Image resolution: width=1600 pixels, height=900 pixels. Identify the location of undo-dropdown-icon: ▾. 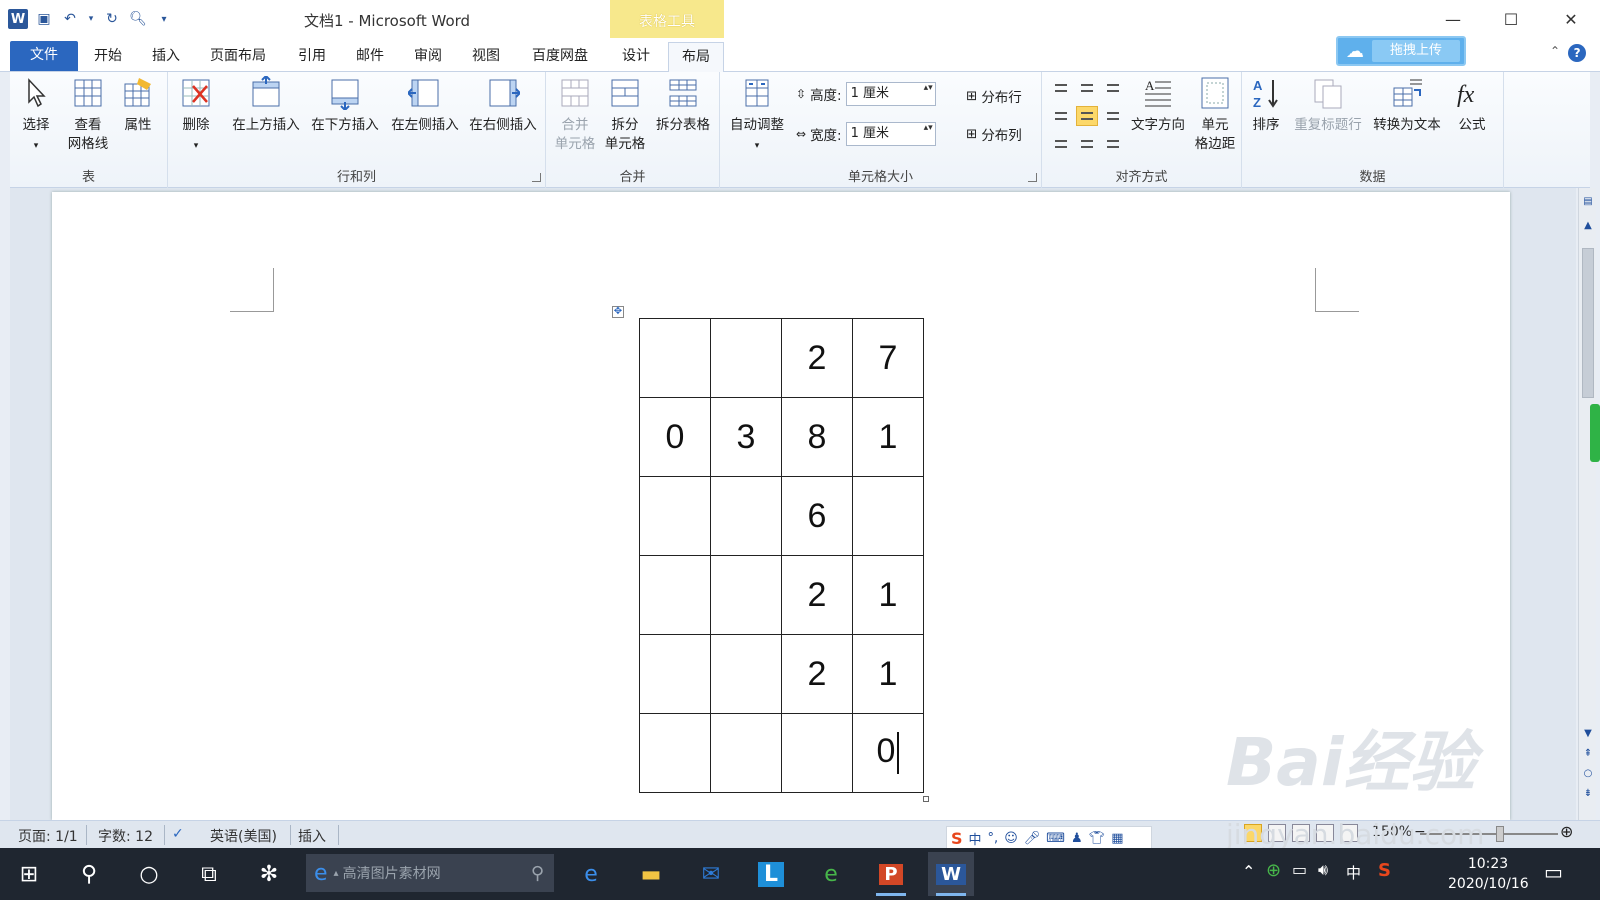
(91, 19).